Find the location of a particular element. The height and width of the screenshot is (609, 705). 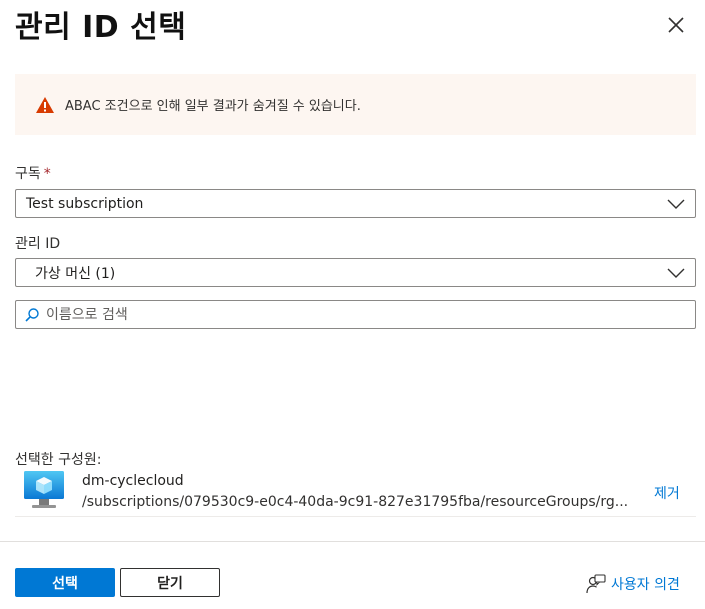

search-input is located at coordinates (366, 314).